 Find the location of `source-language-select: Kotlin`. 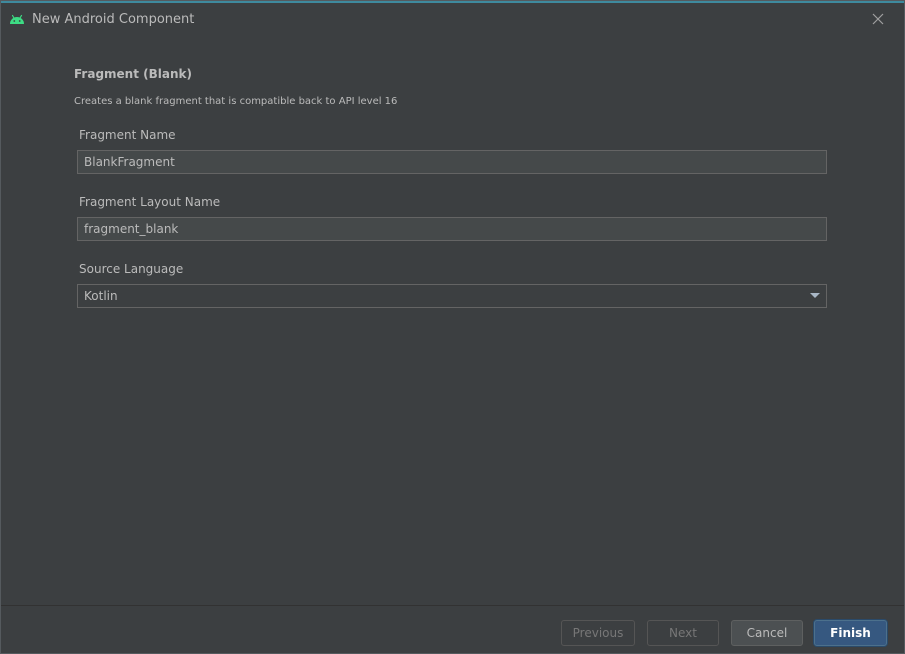

source-language-select: Kotlin is located at coordinates (452, 296).